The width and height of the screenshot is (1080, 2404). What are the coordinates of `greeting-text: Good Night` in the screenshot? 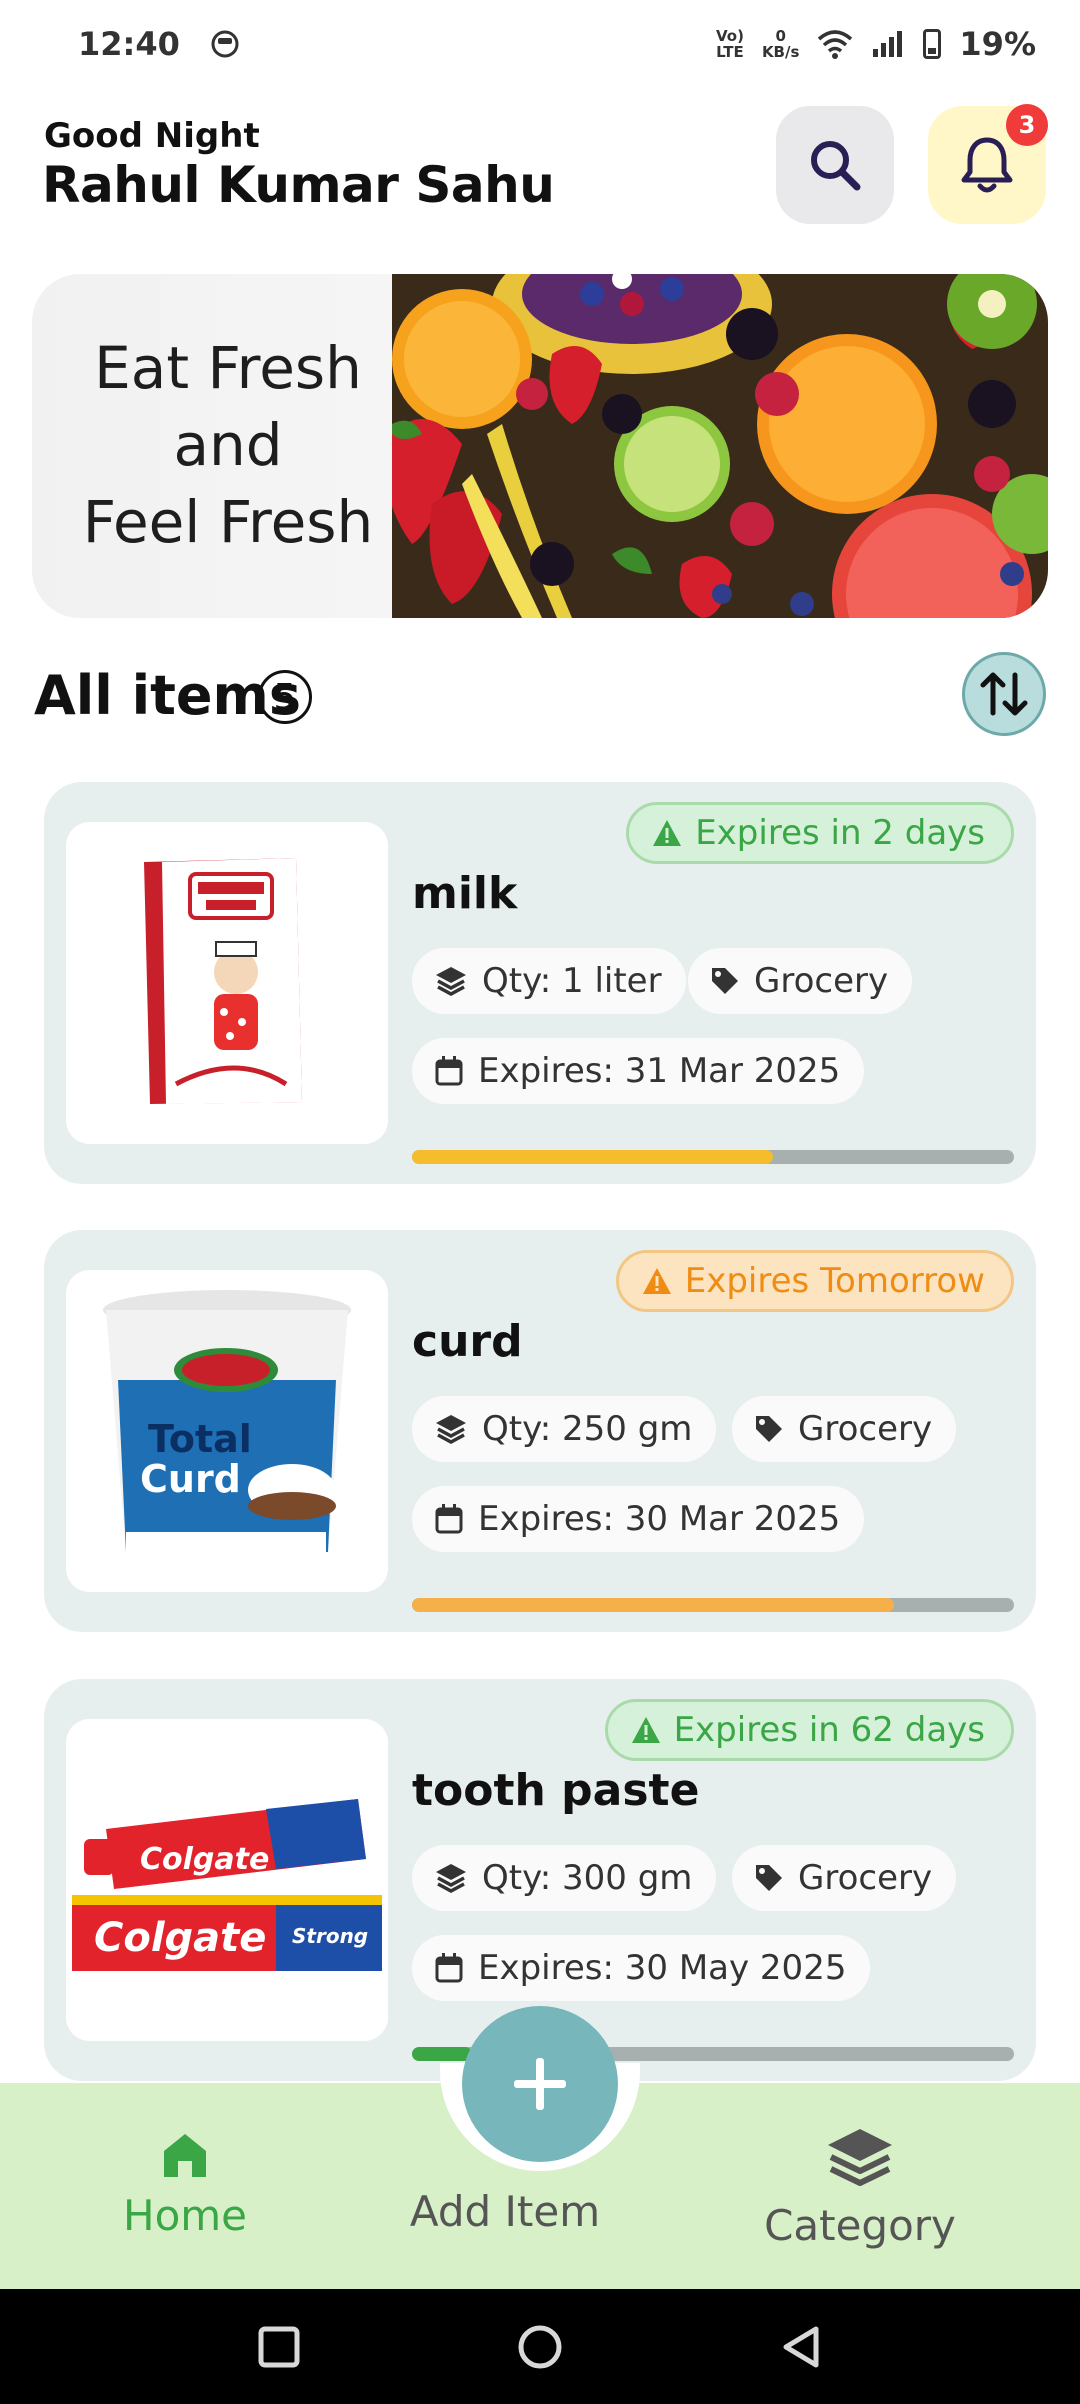 It's located at (152, 136).